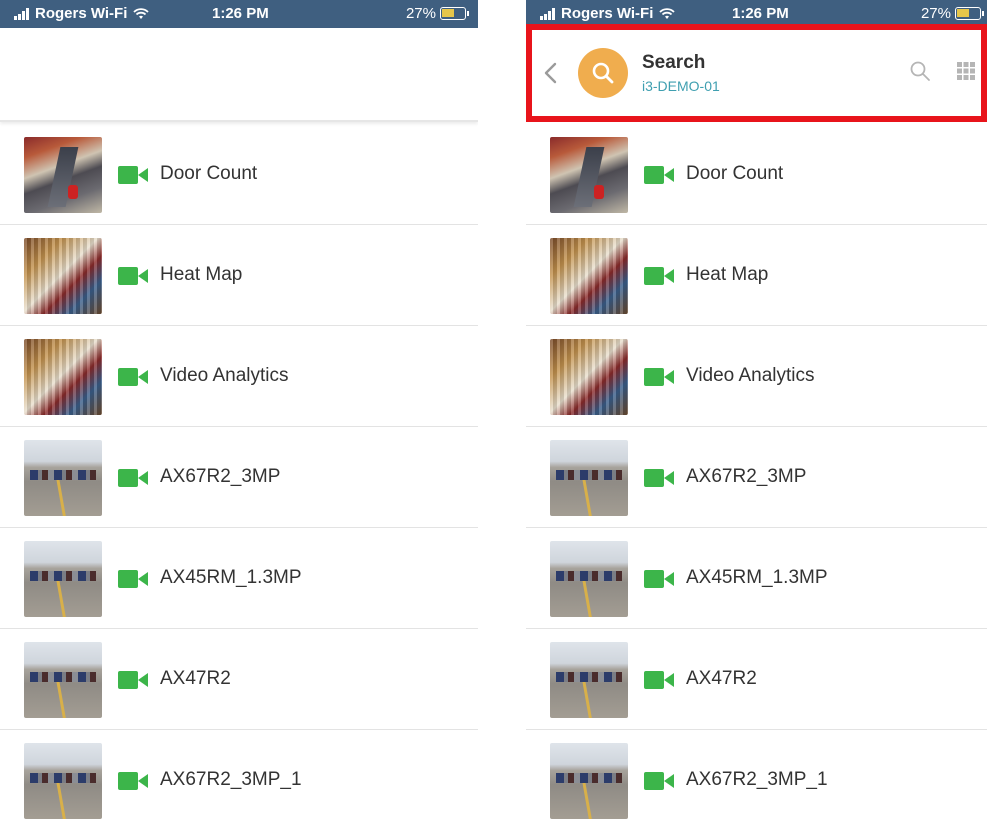 The height and width of the screenshot is (827, 987). I want to click on page-subtitle: i3-DEMO-01, so click(681, 86).